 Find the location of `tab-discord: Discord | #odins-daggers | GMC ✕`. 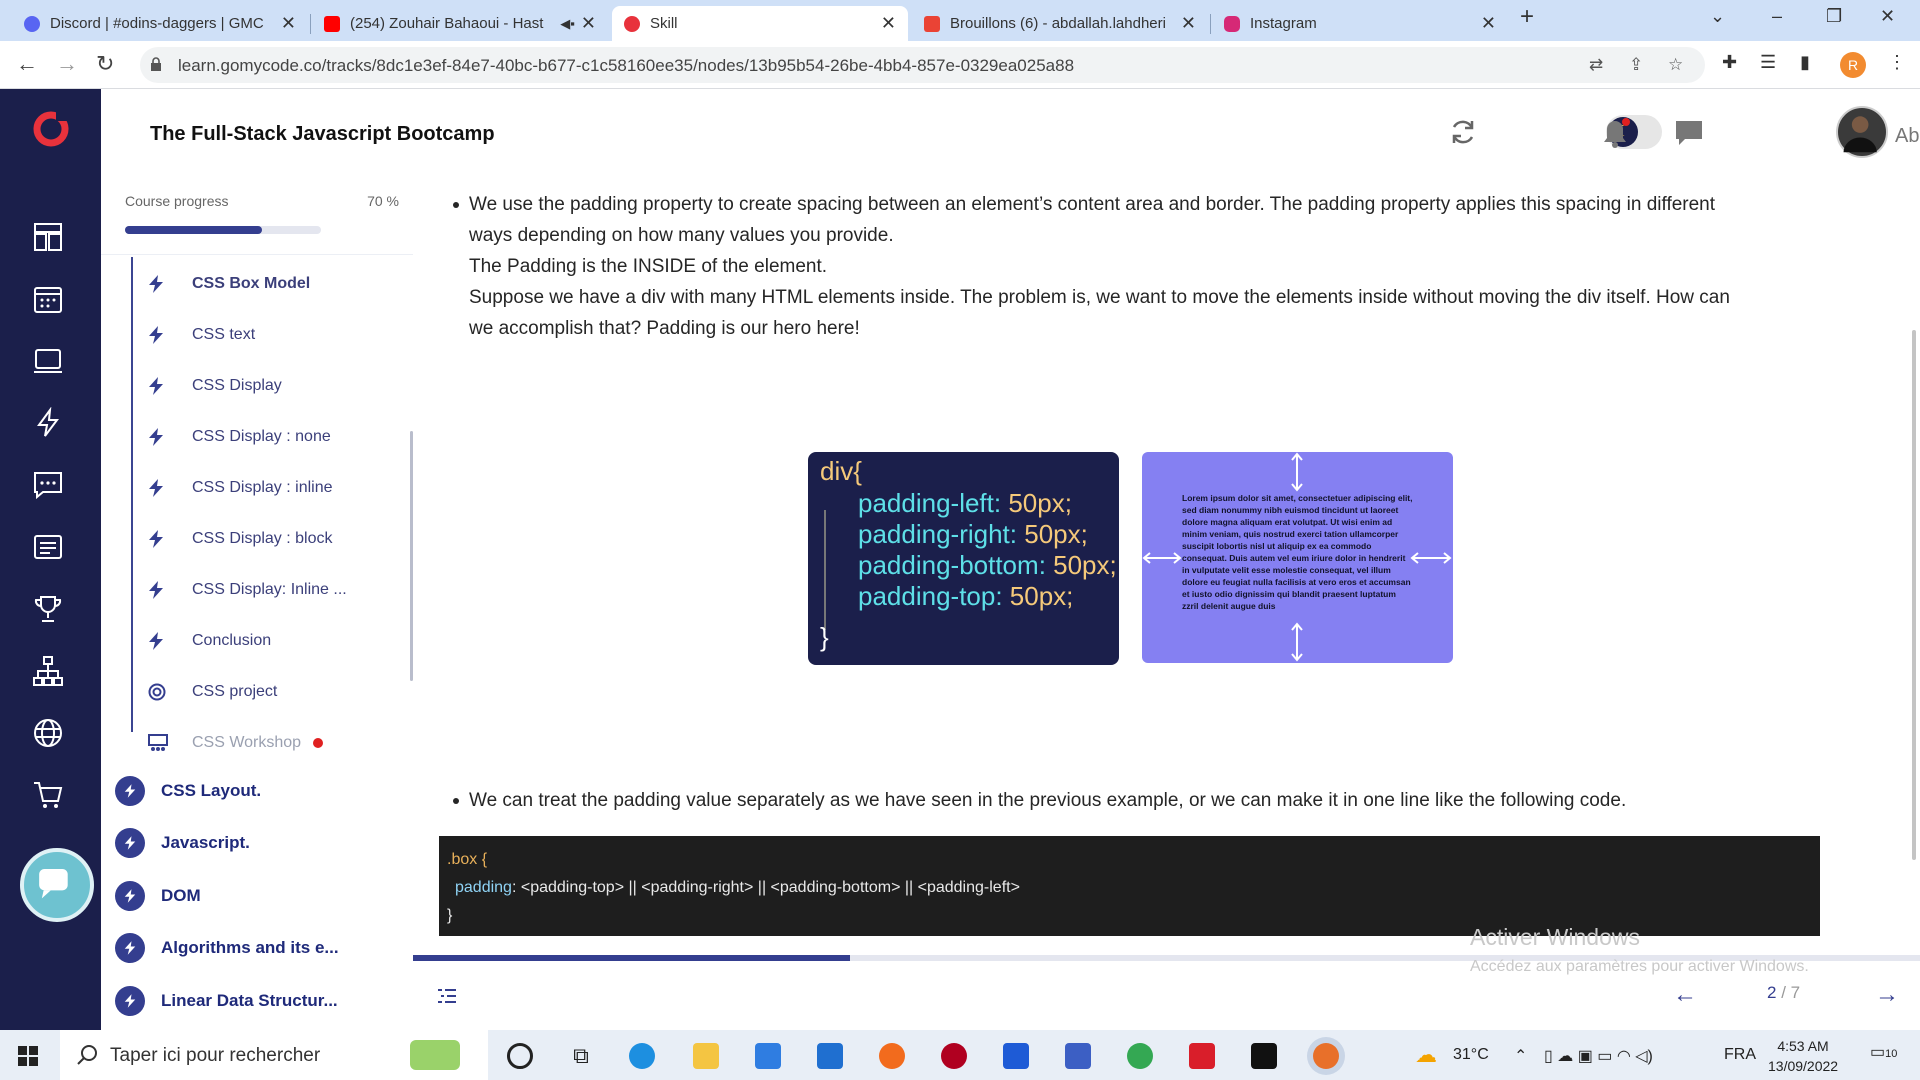

tab-discord: Discord | #odins-daggers | GMC ✕ is located at coordinates (160, 23).